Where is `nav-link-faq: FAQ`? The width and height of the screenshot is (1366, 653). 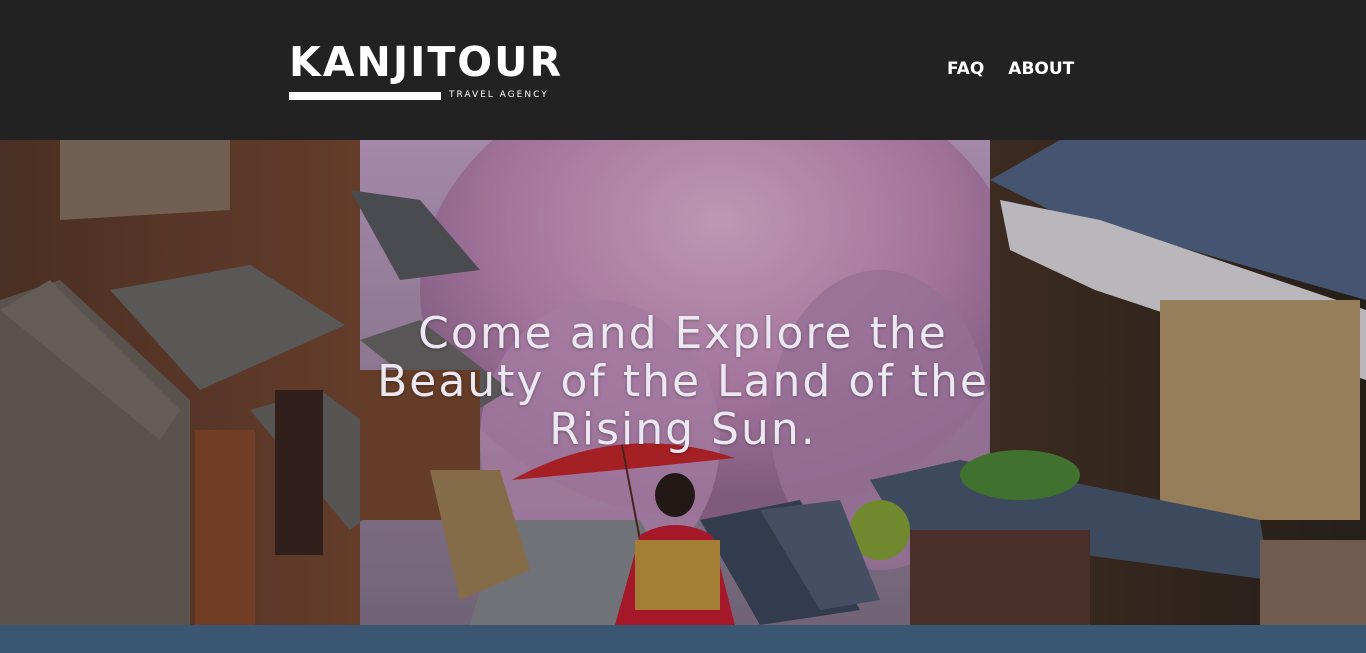 nav-link-faq: FAQ is located at coordinates (965, 69).